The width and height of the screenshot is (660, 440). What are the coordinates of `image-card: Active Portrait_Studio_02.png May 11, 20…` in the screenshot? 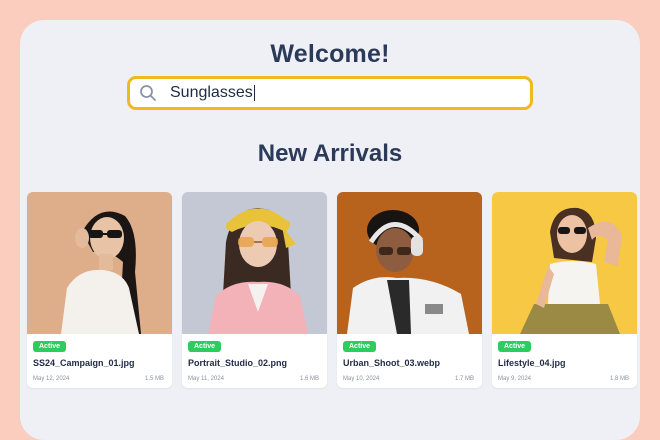 It's located at (254, 290).